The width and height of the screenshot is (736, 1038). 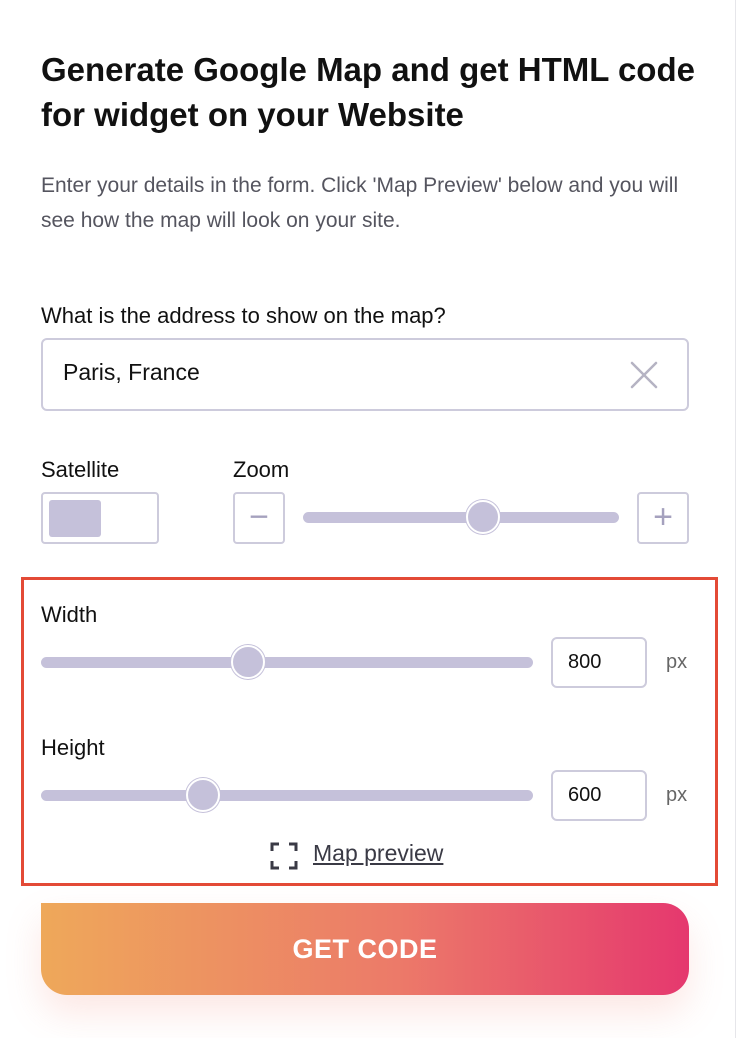 I want to click on zoom-slider-track, so click(x=461, y=517).